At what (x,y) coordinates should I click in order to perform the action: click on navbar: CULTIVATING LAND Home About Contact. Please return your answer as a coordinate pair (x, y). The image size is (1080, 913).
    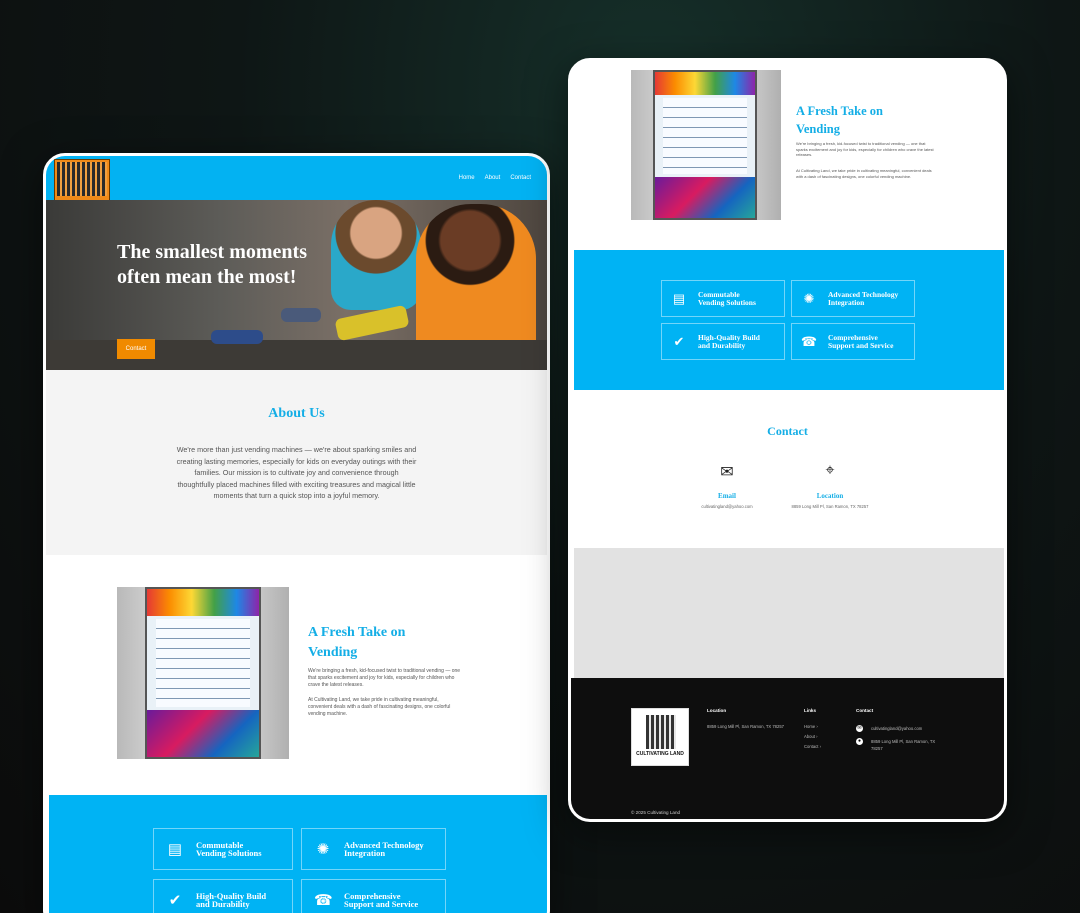
    Looking at the image, I should click on (296, 181).